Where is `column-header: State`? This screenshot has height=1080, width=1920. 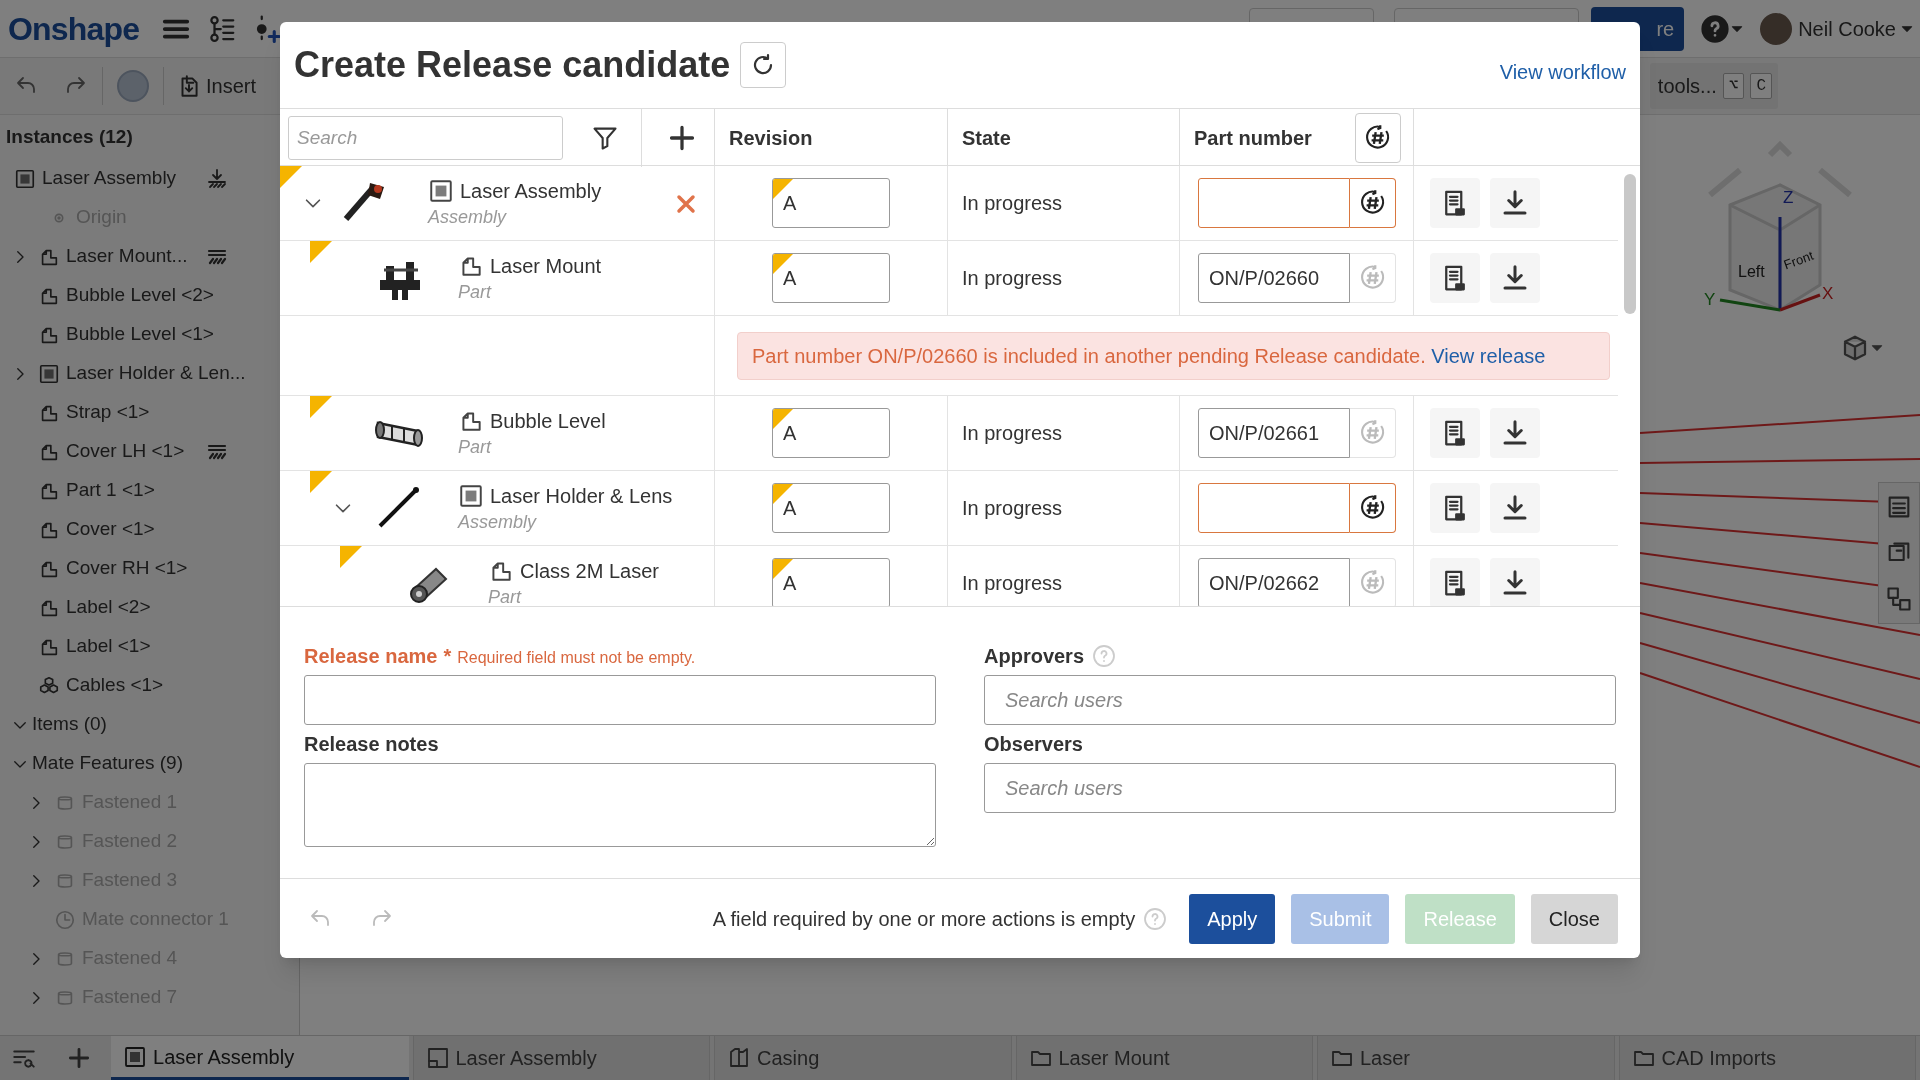
column-header: State is located at coordinates (986, 138).